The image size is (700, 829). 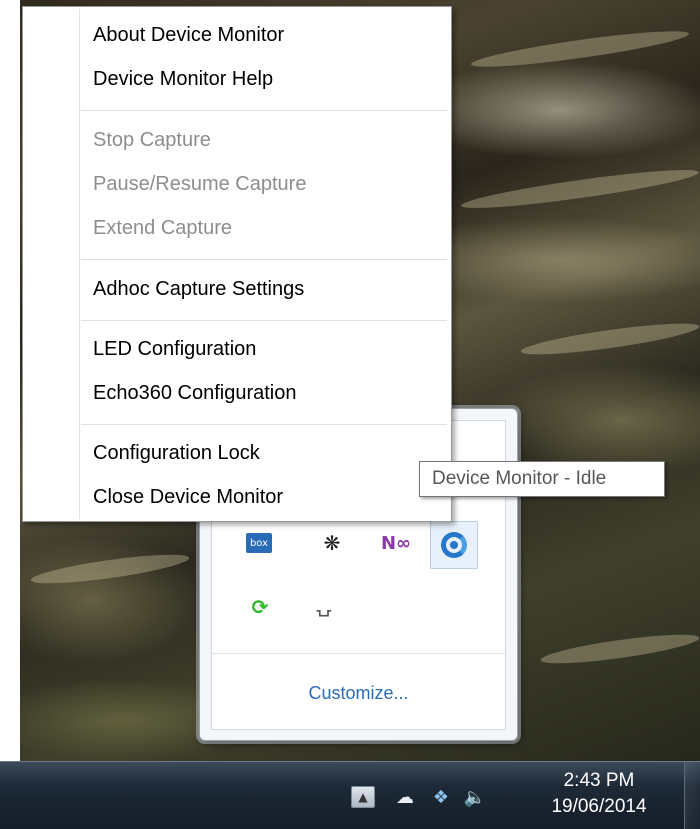 What do you see at coordinates (10, 414) in the screenshot?
I see `screen-edge` at bounding box center [10, 414].